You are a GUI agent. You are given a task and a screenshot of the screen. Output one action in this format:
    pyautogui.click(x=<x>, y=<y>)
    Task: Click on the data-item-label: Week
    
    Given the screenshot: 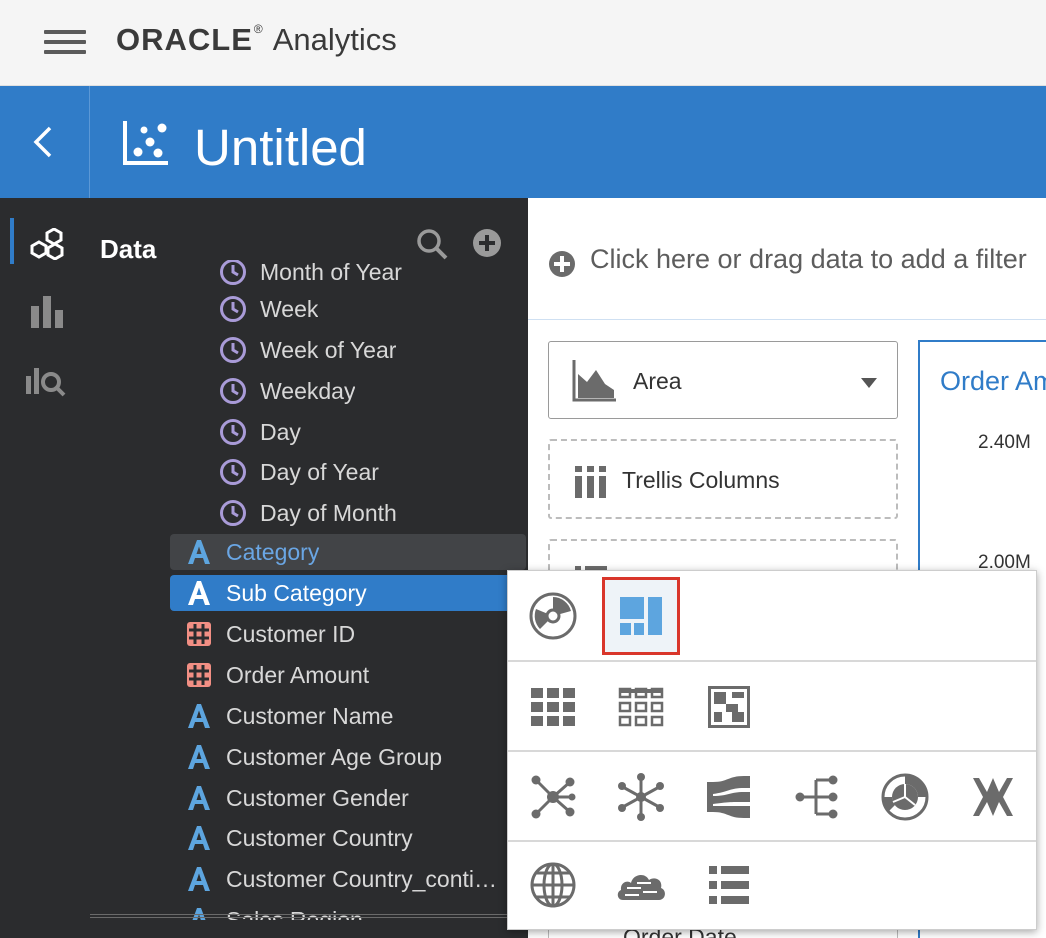 What is the action you would take?
    pyautogui.click(x=289, y=308)
    